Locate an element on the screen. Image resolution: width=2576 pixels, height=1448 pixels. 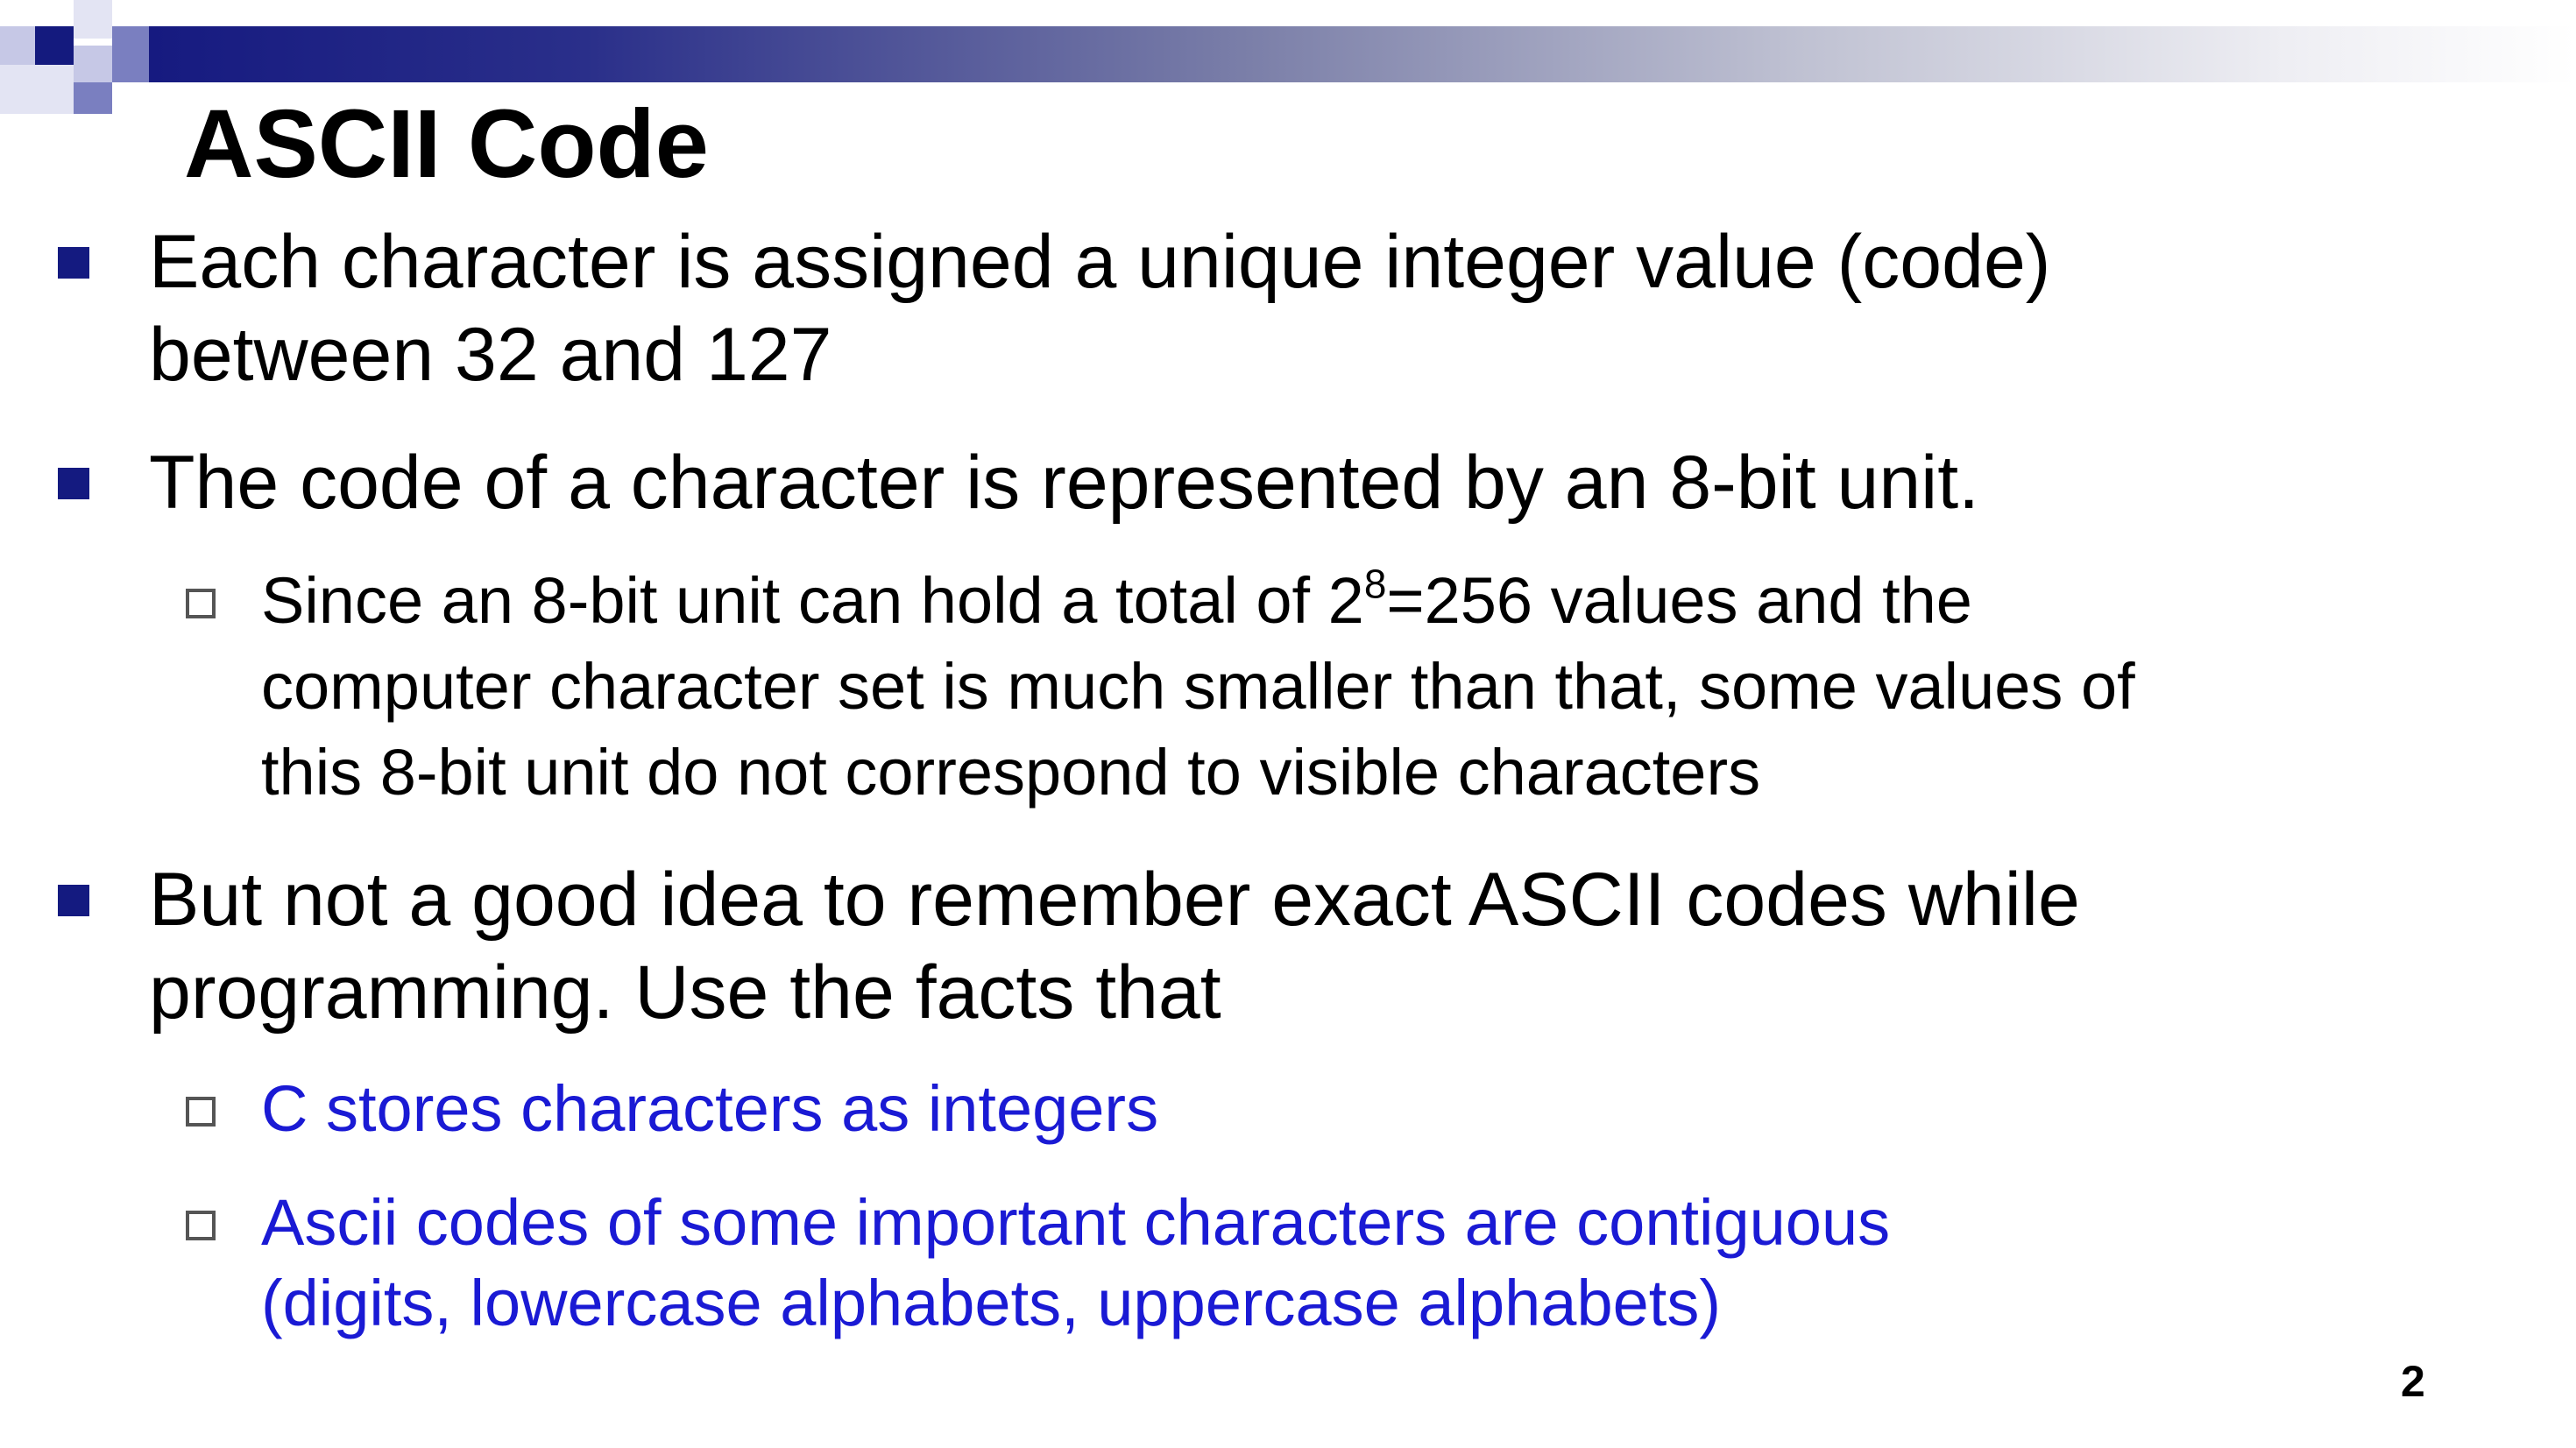
decor-square-pale is located at coordinates (93, 19).